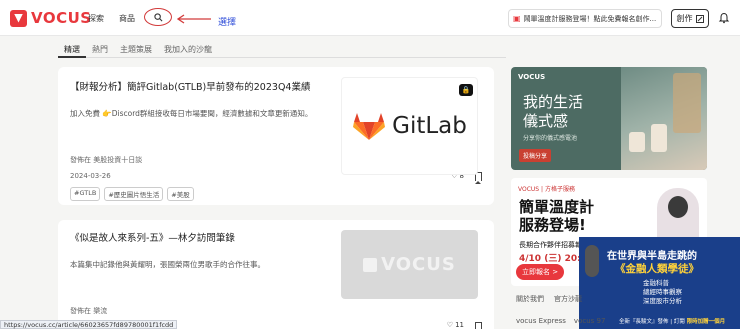 The width and height of the screenshot is (740, 329). What do you see at coordinates (656, 283) in the screenshot?
I see `banner-list-item: 金融科普` at bounding box center [656, 283].